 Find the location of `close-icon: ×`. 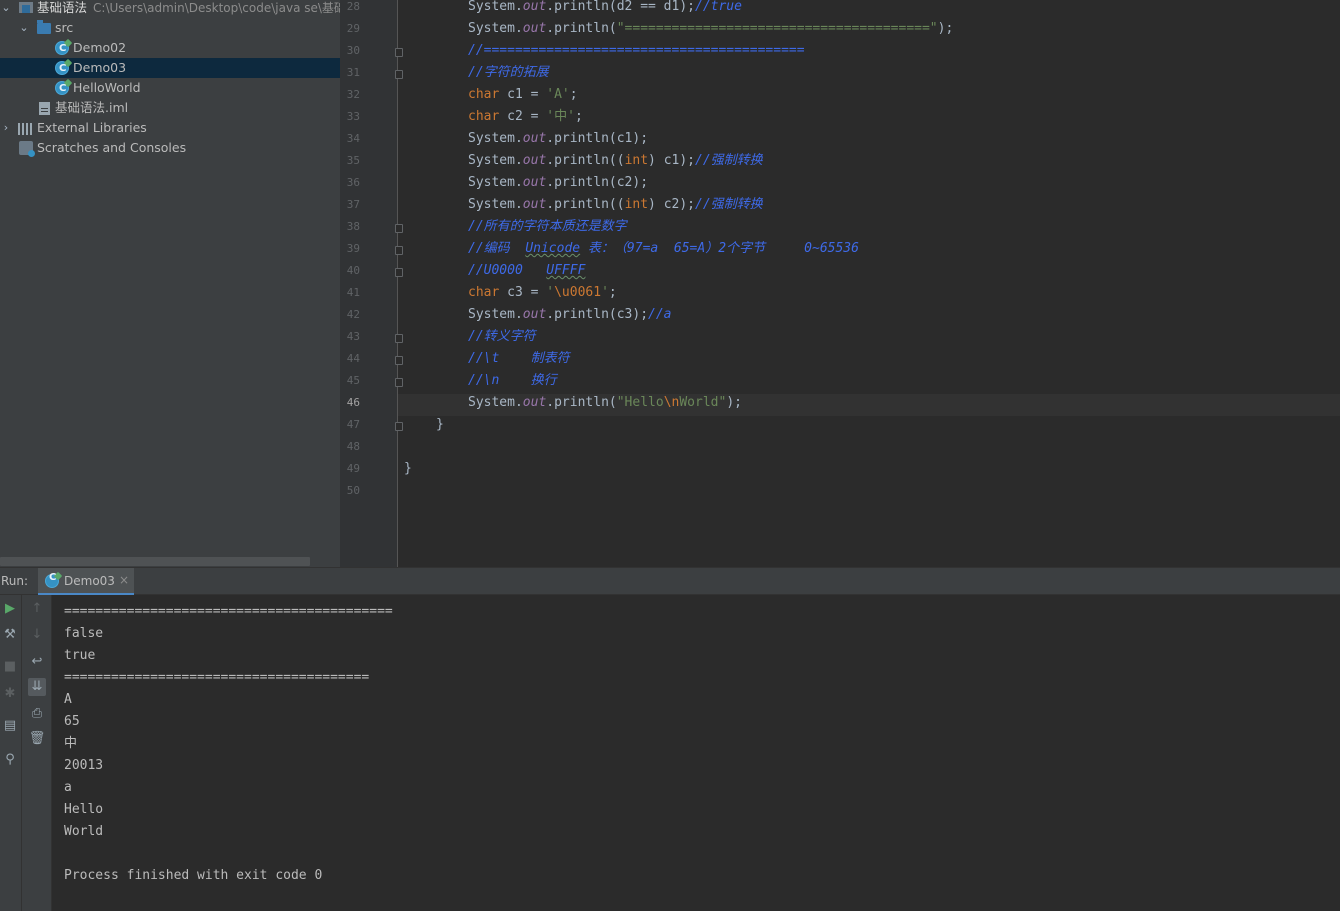

close-icon: × is located at coordinates (124, 580).